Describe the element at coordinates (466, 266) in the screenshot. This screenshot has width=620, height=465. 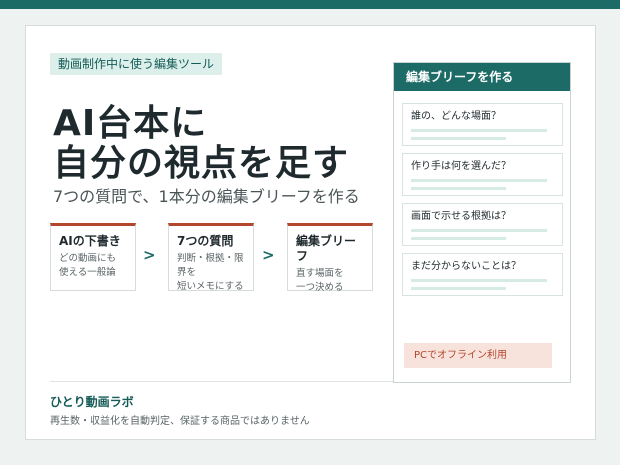
I see `question-text: まだ分からないことは？` at that location.